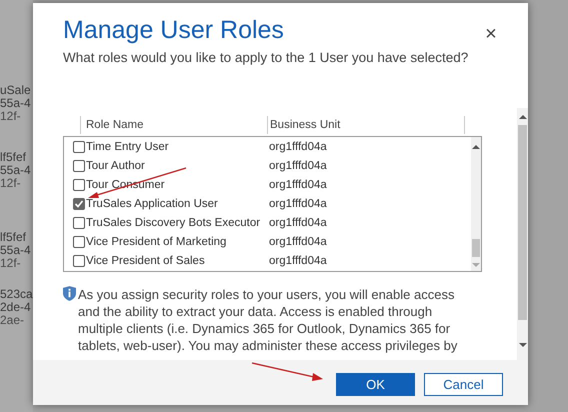 The width and height of the screenshot is (568, 412). Describe the element at coordinates (173, 223) in the screenshot. I see `role-name: TruSales Discovery Bots Executor` at that location.